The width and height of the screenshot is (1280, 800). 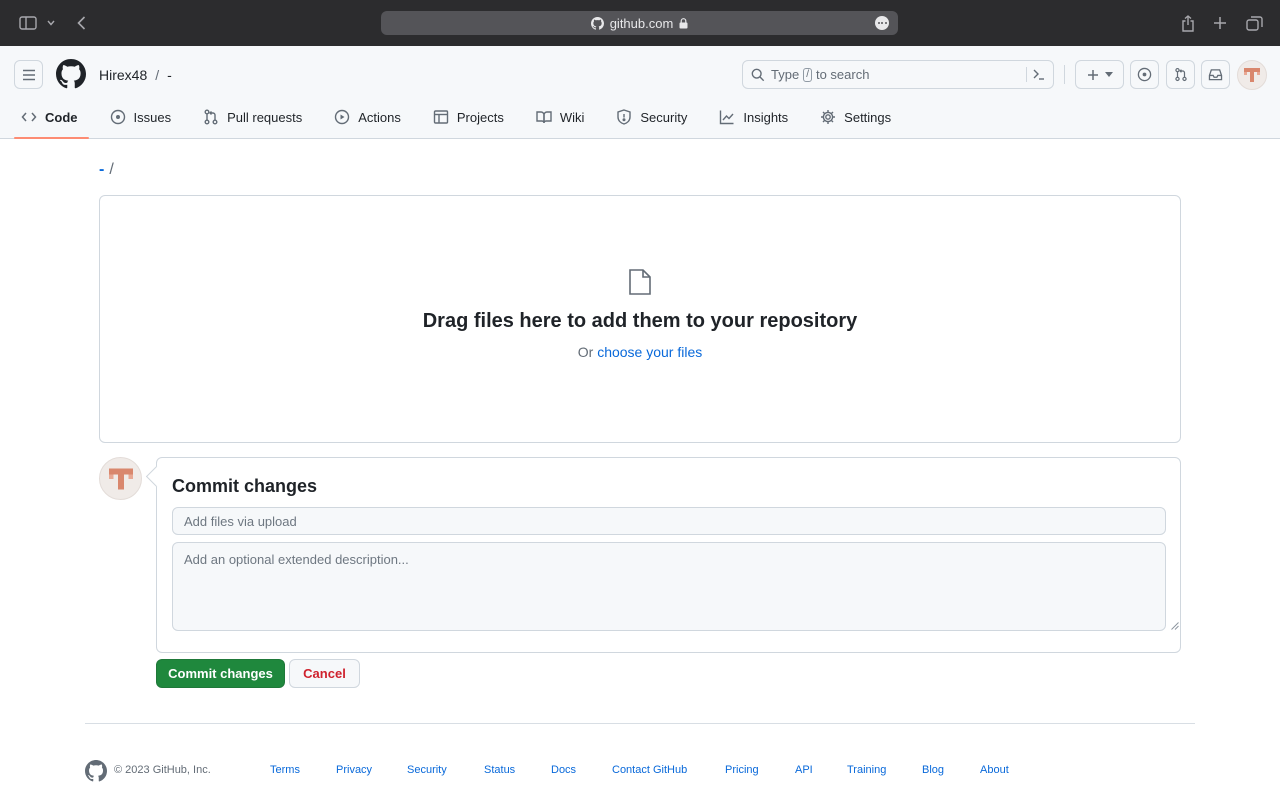 I want to click on share-icon, so click(x=1188, y=23).